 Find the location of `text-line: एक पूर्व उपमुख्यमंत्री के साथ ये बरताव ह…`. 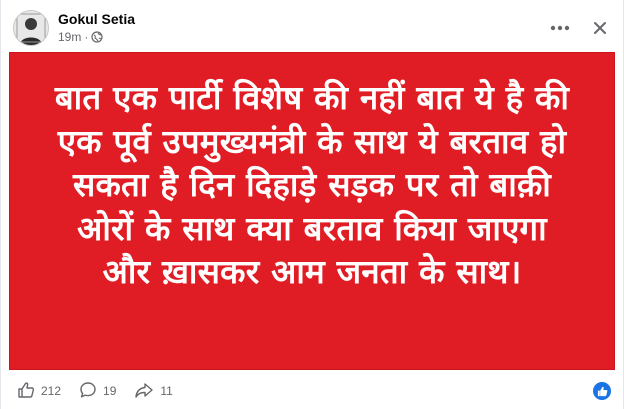

text-line: एक पूर्व उपमुख्यमंत्री के साथ ये बरताव ह… is located at coordinates (312, 141).